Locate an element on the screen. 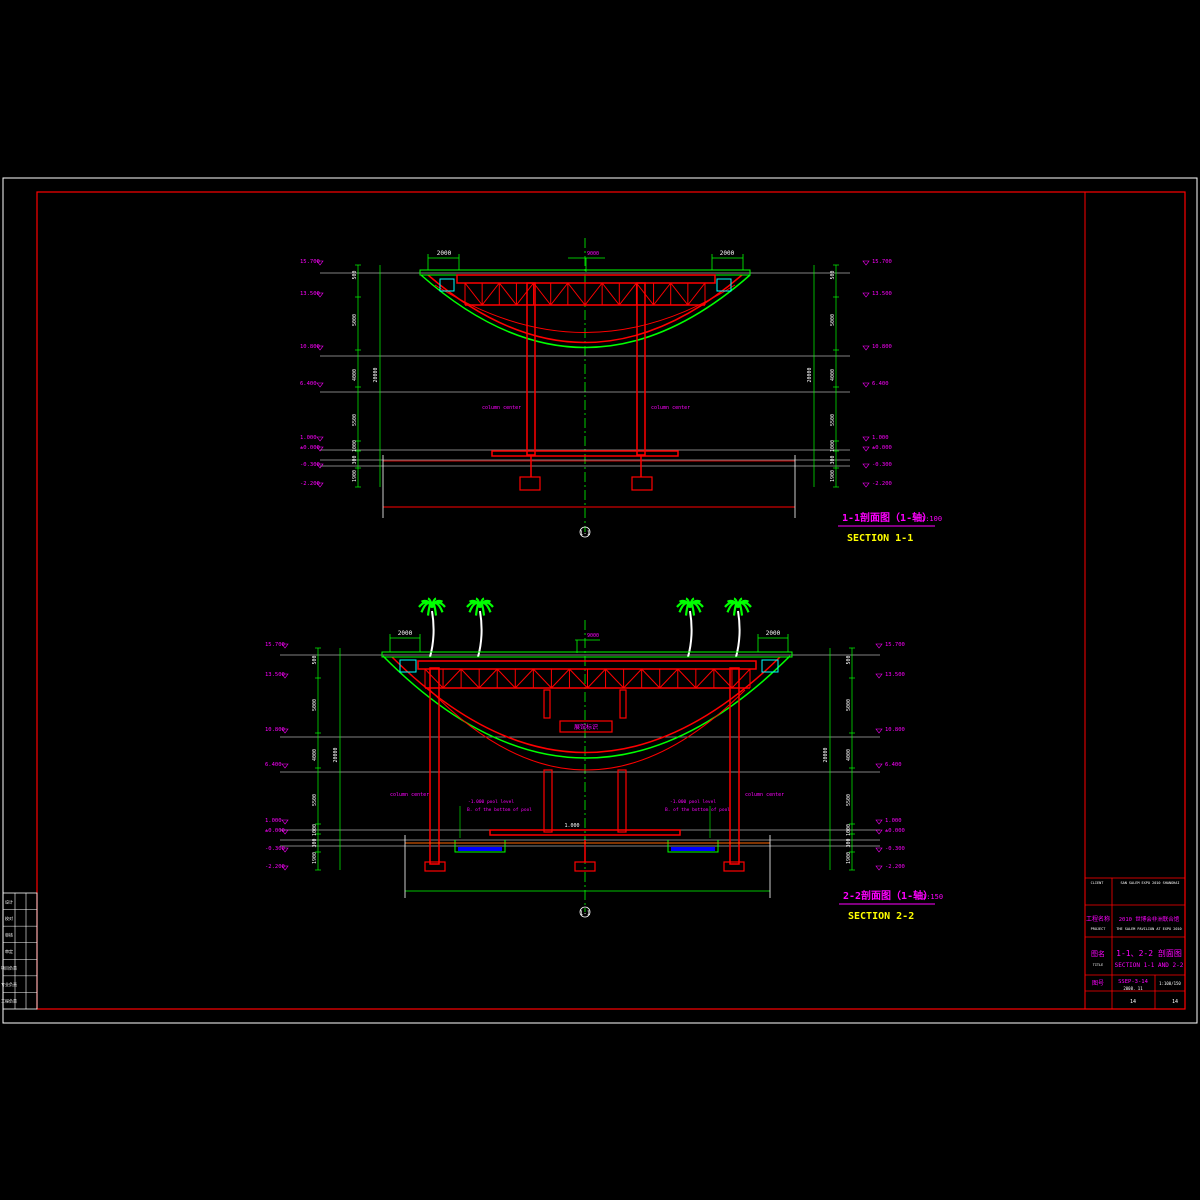  revision-row-label: 工程负责 is located at coordinates (9, 1001).